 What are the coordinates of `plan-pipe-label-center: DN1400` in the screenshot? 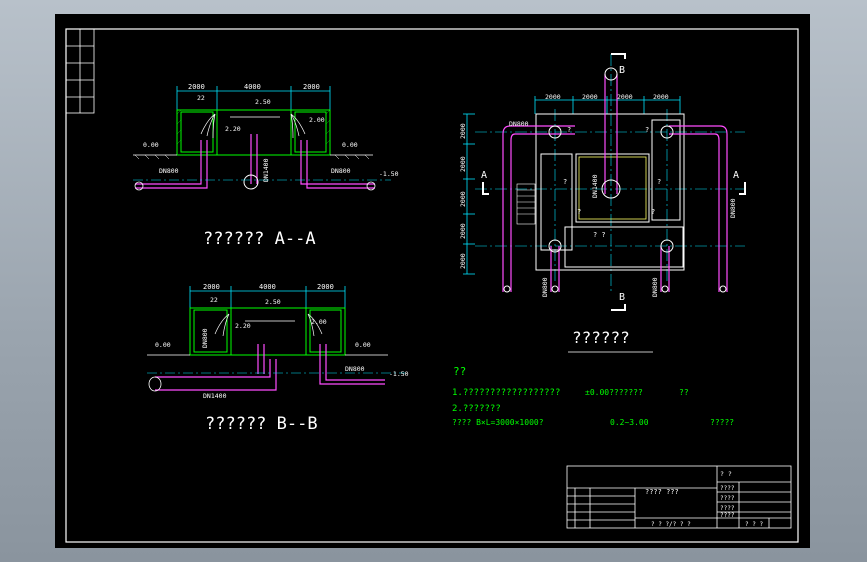 It's located at (595, 186).